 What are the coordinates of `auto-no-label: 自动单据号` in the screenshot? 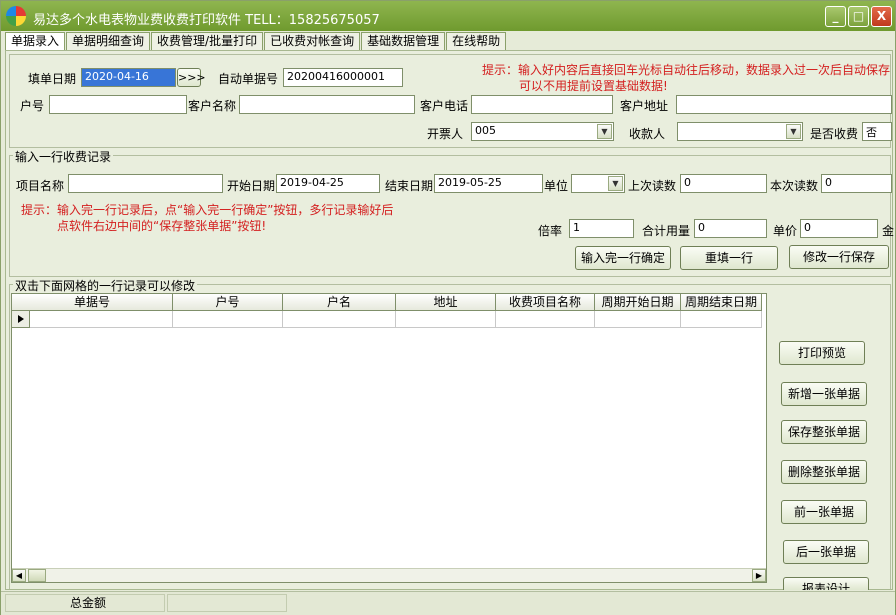 It's located at (248, 79).